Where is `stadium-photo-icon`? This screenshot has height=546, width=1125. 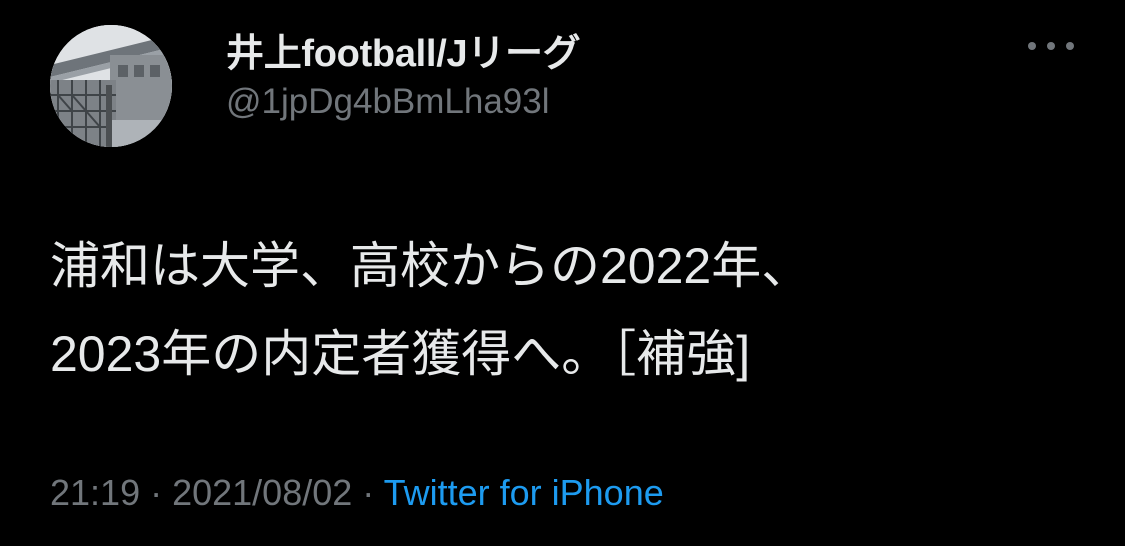 stadium-photo-icon is located at coordinates (111, 86).